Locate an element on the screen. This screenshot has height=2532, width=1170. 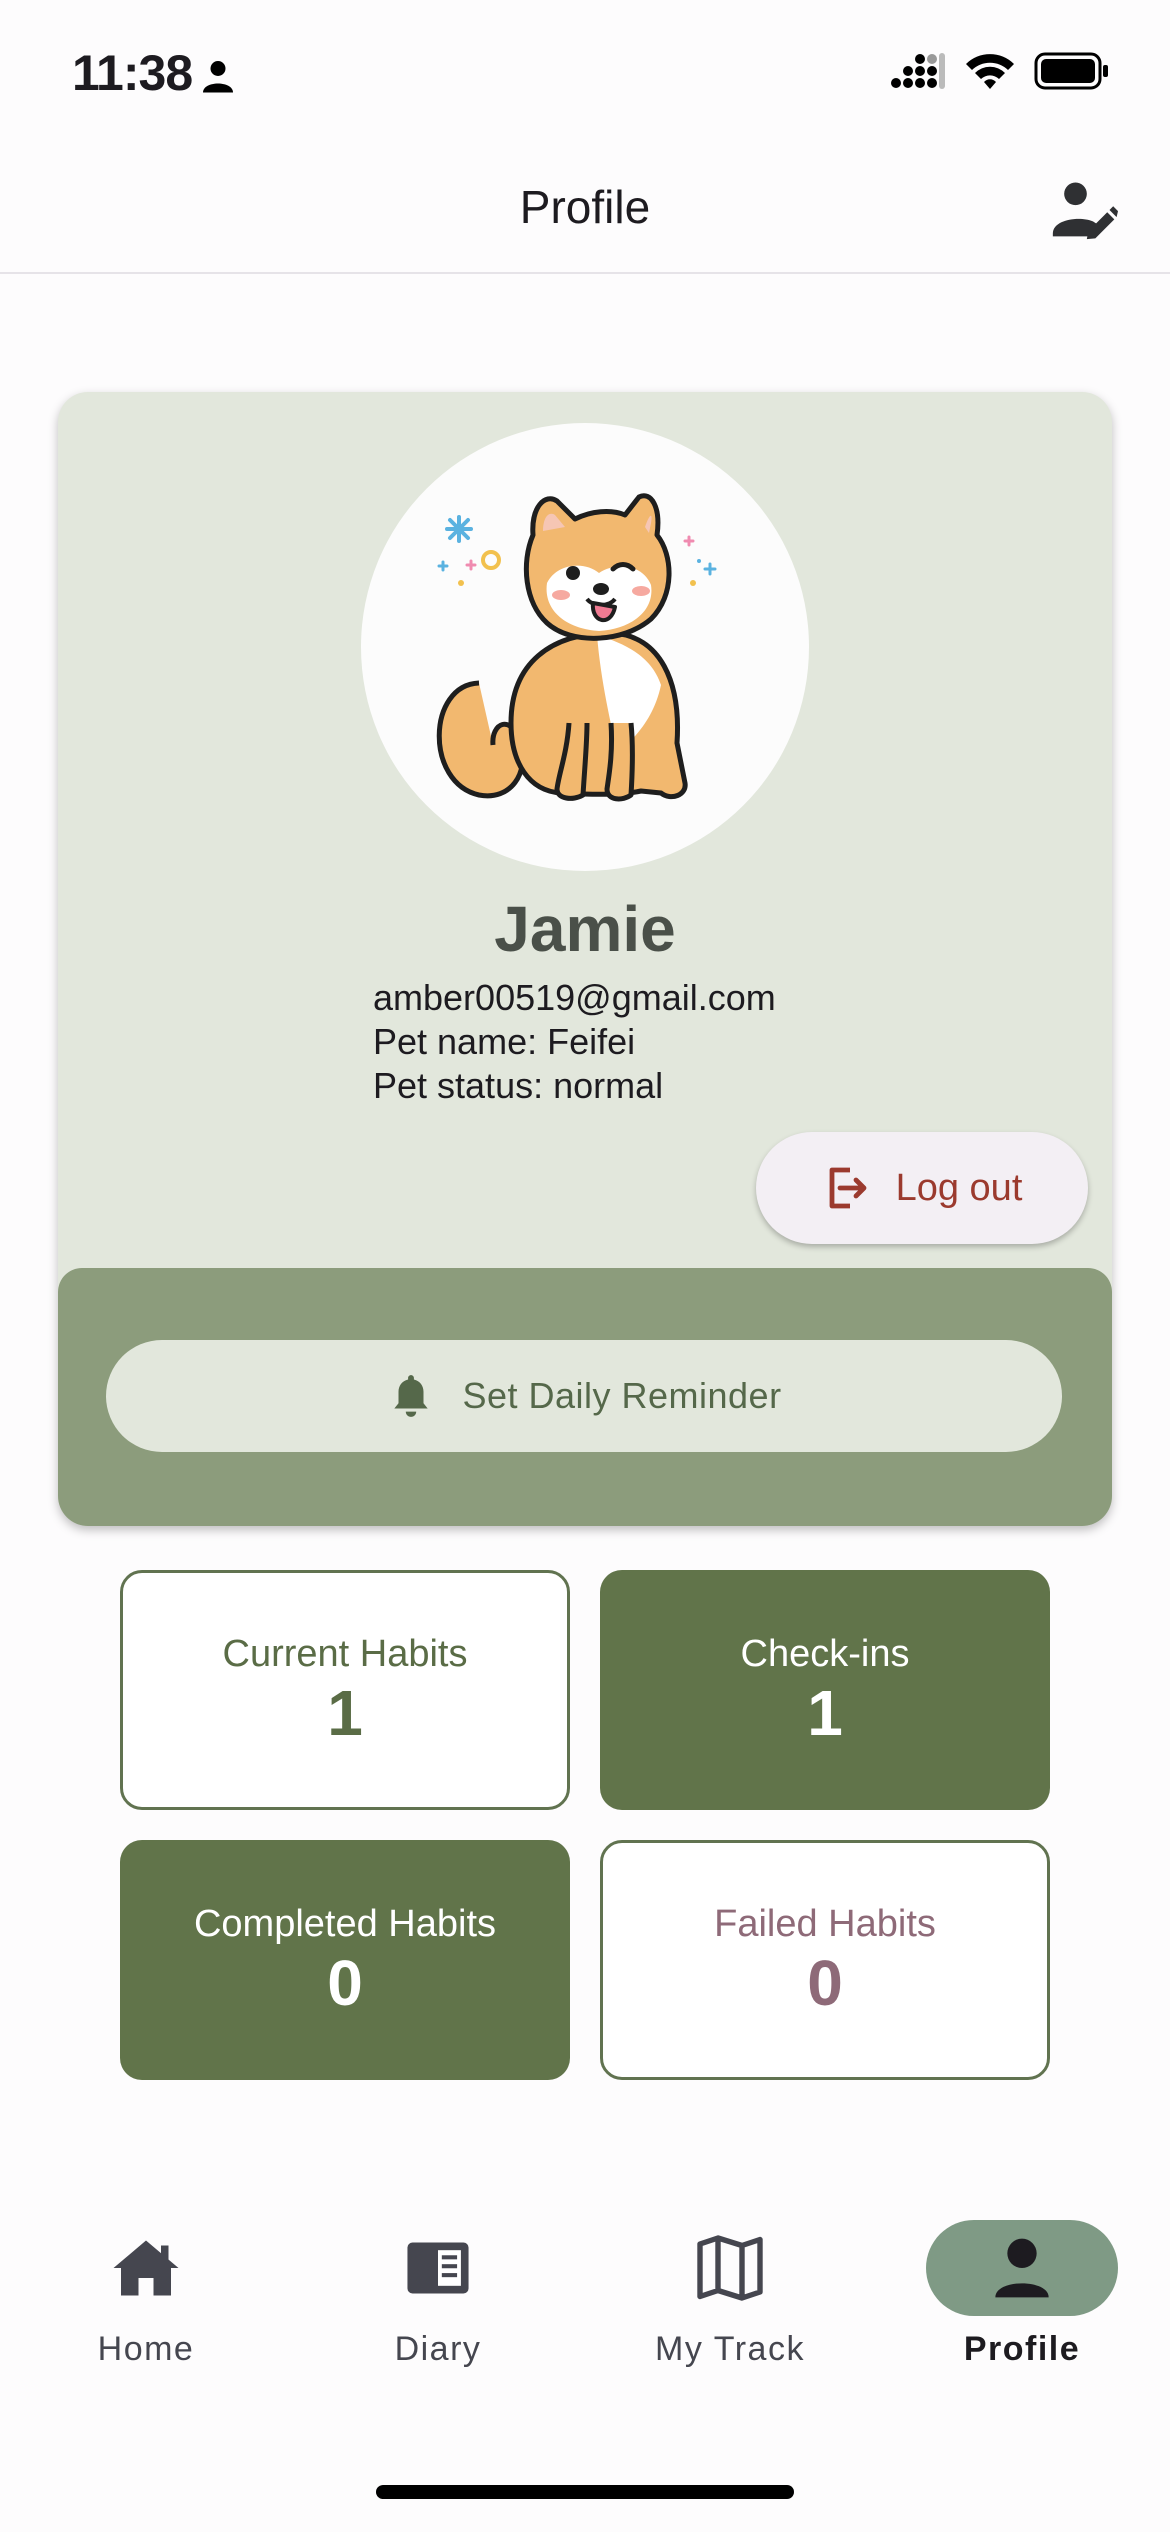
home-icon is located at coordinates (146, 2268).